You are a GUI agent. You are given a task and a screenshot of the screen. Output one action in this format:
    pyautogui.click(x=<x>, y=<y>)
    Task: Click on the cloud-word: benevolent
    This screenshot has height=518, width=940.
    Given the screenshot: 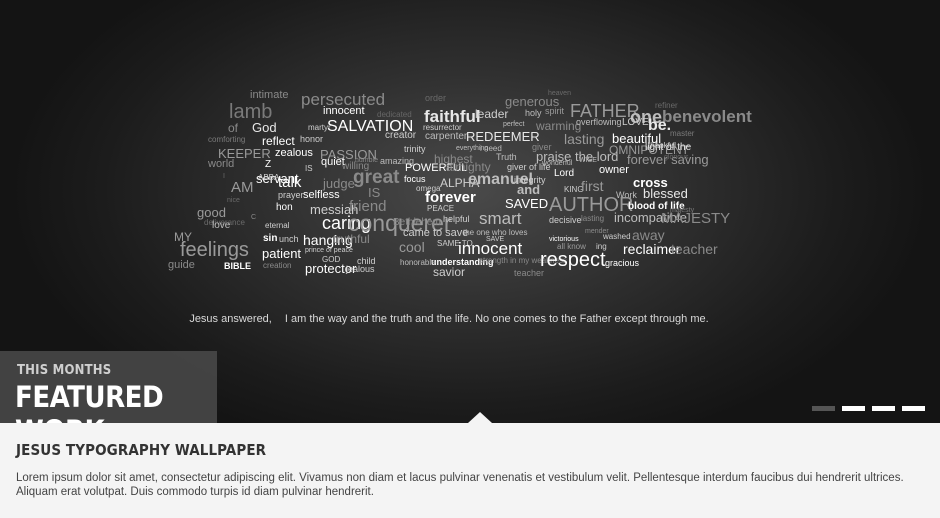 What is the action you would take?
    pyautogui.click(x=707, y=116)
    